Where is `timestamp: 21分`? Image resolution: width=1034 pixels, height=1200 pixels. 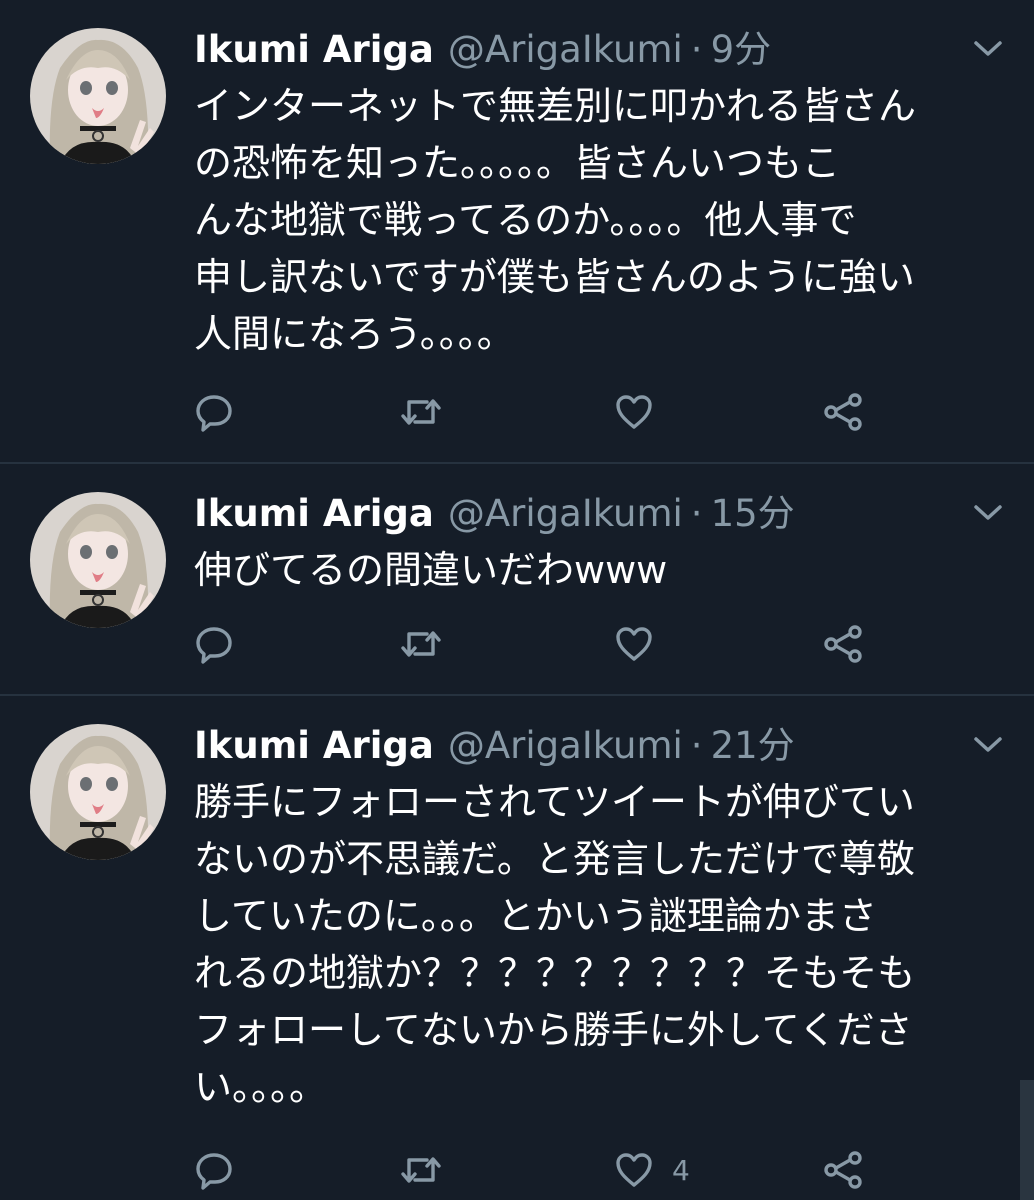 timestamp: 21分 is located at coordinates (753, 746).